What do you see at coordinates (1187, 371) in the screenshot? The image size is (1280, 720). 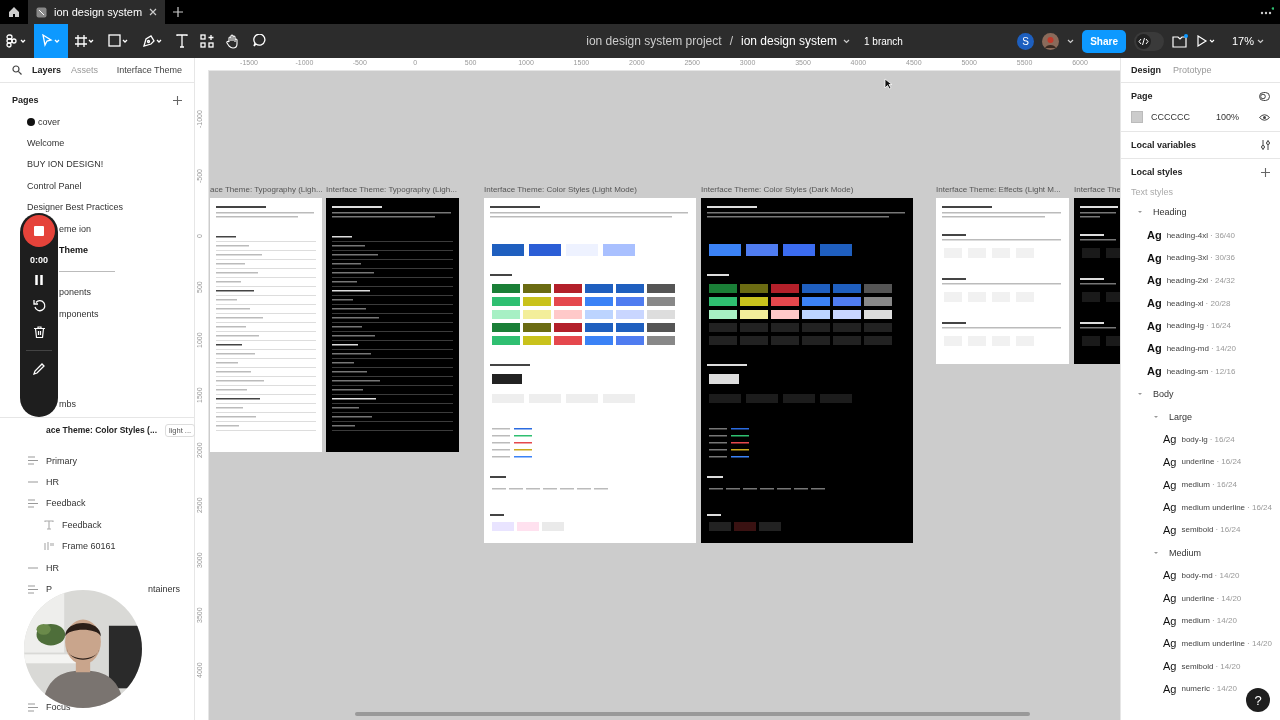 I see `style-name: heading-sm` at bounding box center [1187, 371].